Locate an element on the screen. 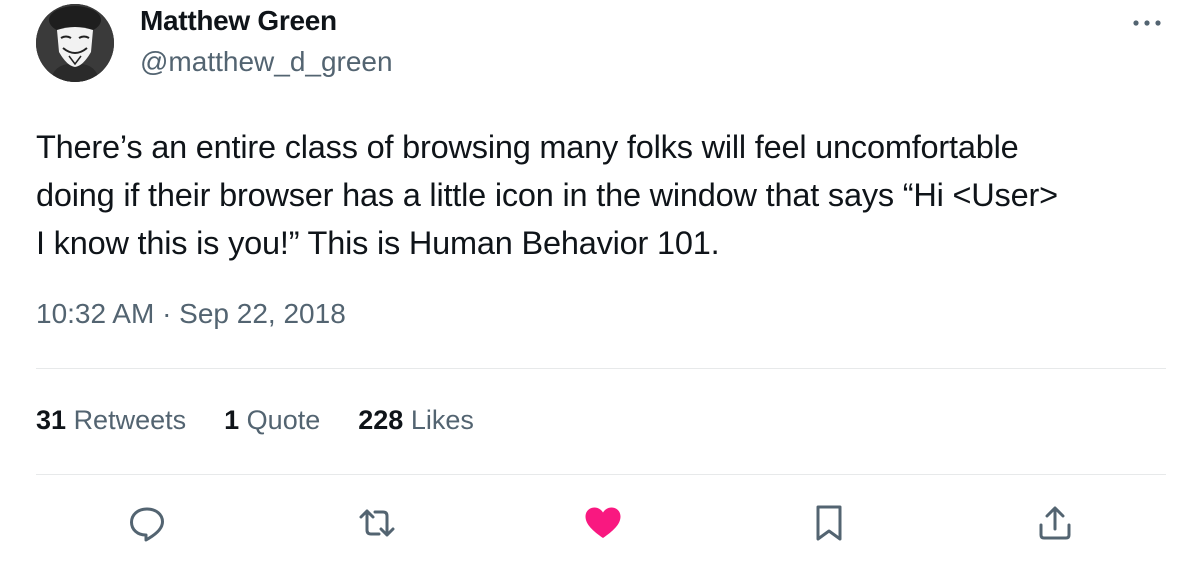 This screenshot has height=574, width=1202. avatar-mask-icon is located at coordinates (75, 43).